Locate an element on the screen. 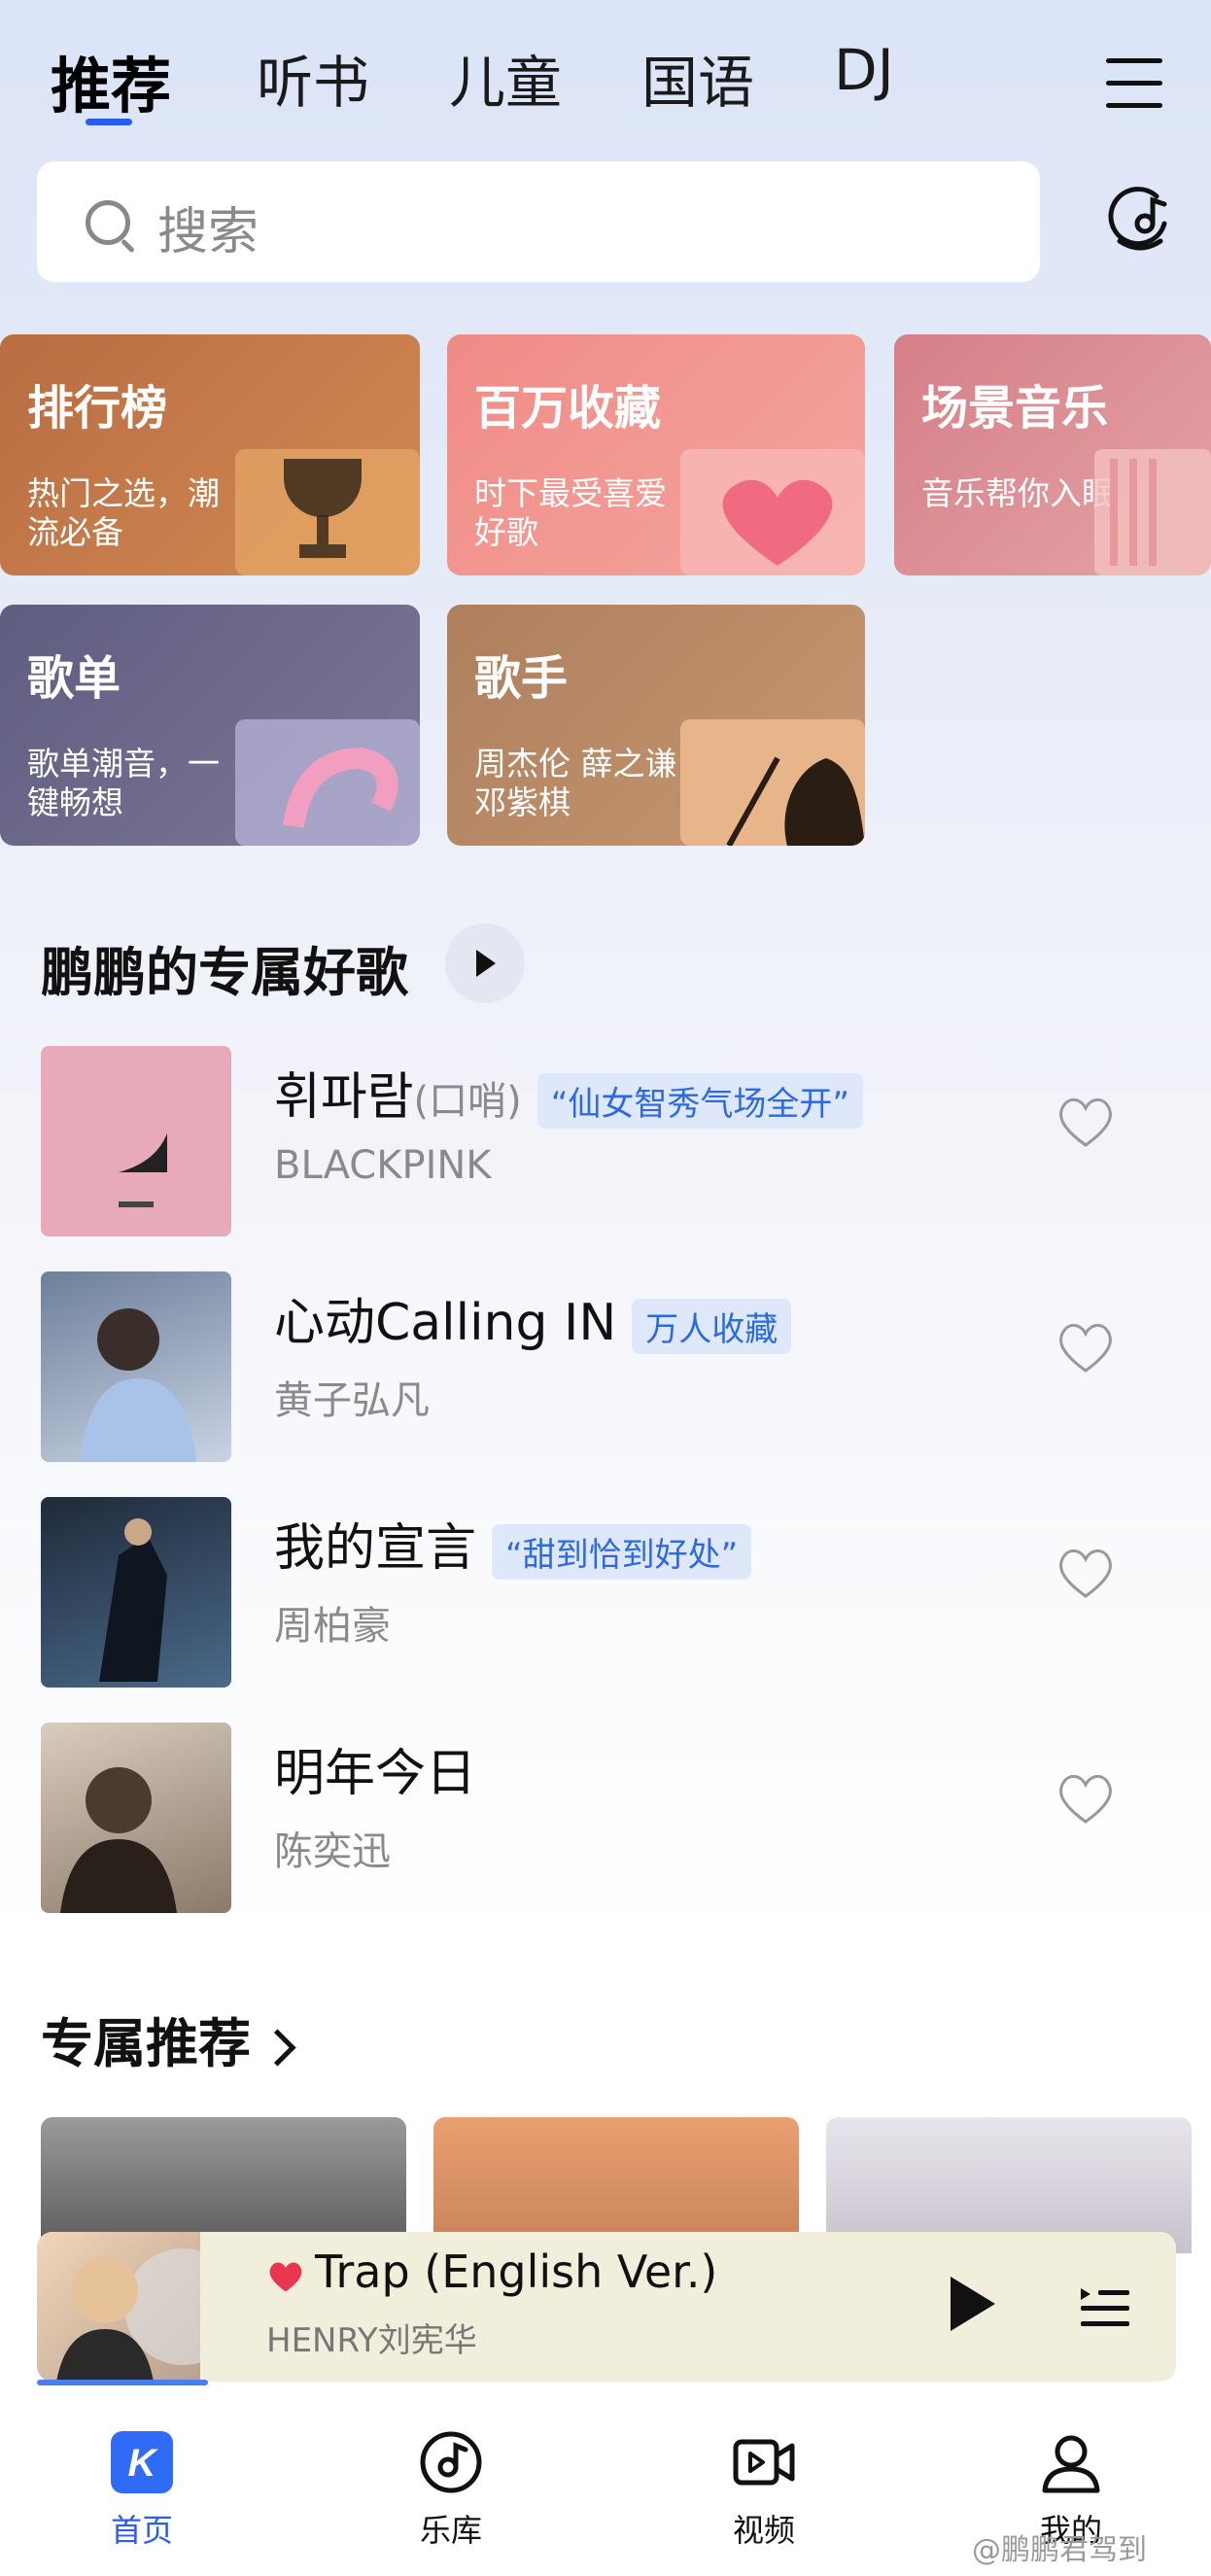 The height and width of the screenshot is (2576, 1211). song-artist: 周柏豪 is located at coordinates (333, 1627).